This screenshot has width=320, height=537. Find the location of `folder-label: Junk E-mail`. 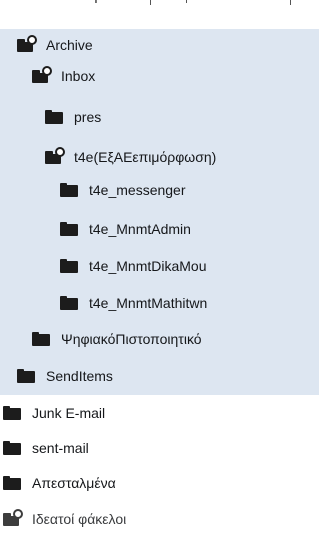

folder-label: Junk E-mail is located at coordinates (69, 412).